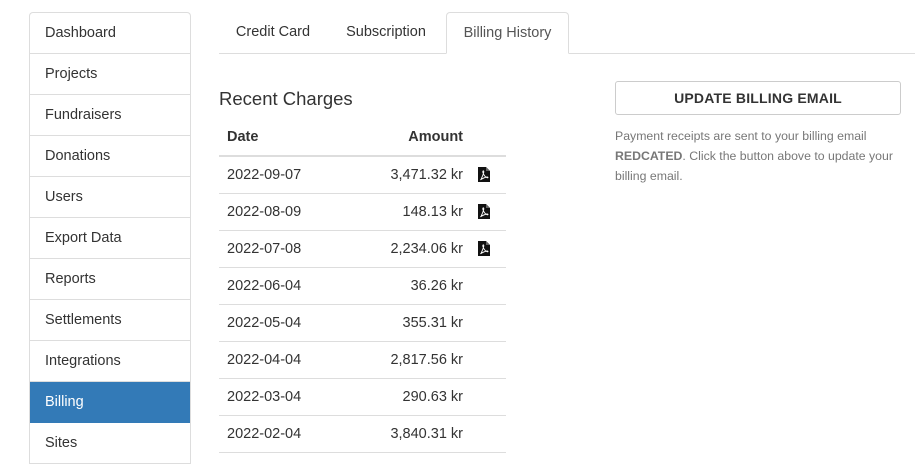 Image resolution: width=915 pixels, height=467 pixels. Describe the element at coordinates (110, 156) in the screenshot. I see `sidebar-item-donations: Donations` at that location.